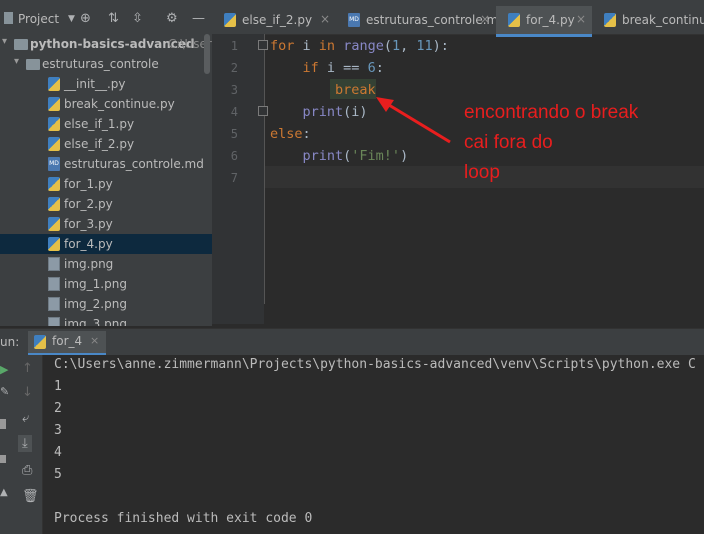 This screenshot has height=534, width=704. What do you see at coordinates (106, 320) in the screenshot?
I see `tree-item: img_3.png` at bounding box center [106, 320].